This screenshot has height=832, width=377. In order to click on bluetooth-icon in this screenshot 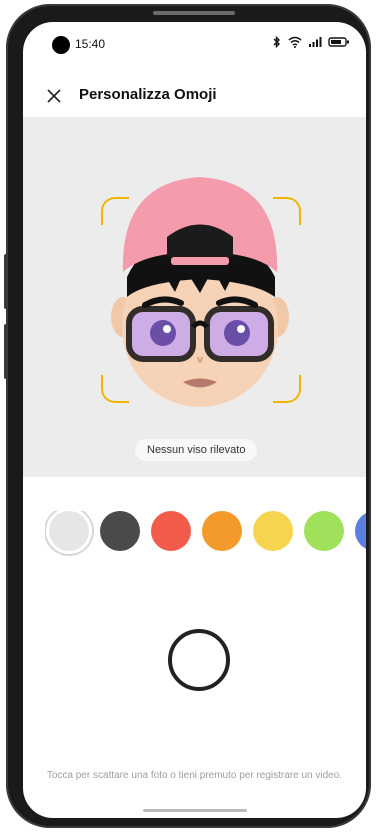, I will do `click(277, 44)`.